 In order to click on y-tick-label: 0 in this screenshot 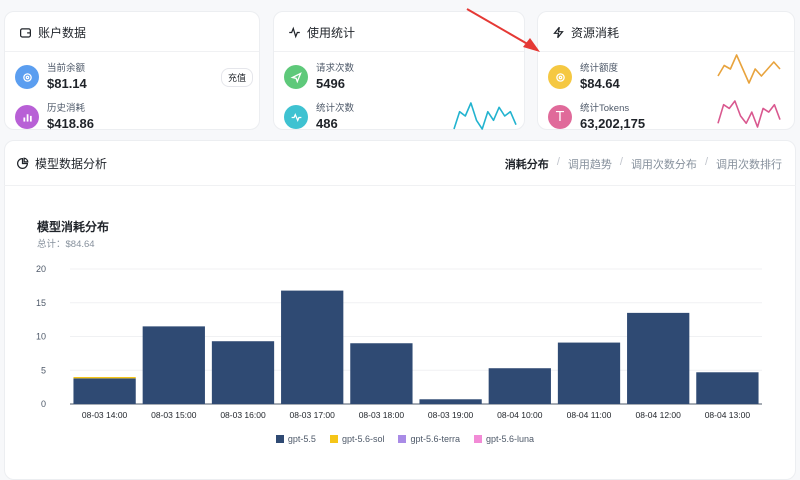, I will do `click(43, 404)`.